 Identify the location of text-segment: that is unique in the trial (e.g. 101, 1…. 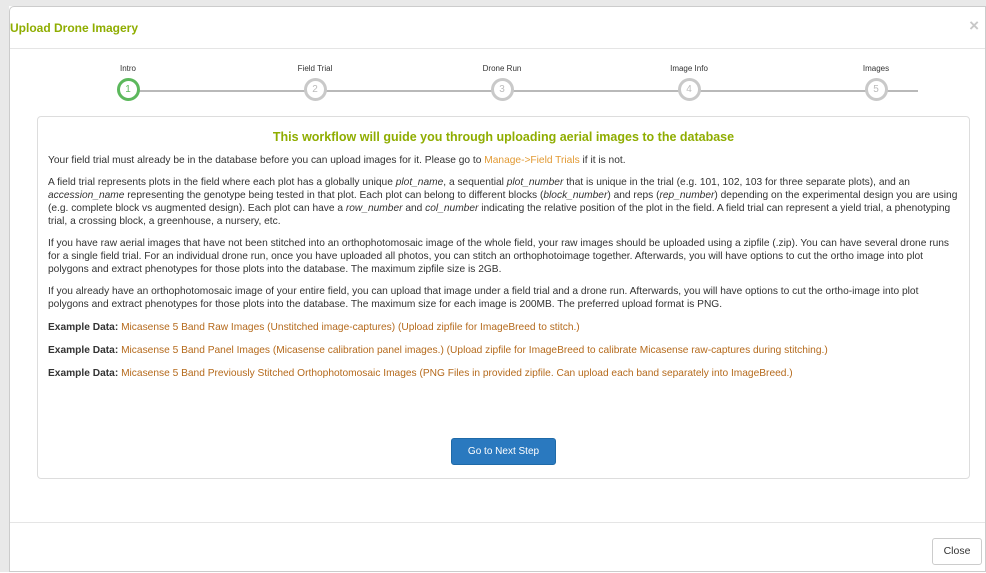
(736, 182).